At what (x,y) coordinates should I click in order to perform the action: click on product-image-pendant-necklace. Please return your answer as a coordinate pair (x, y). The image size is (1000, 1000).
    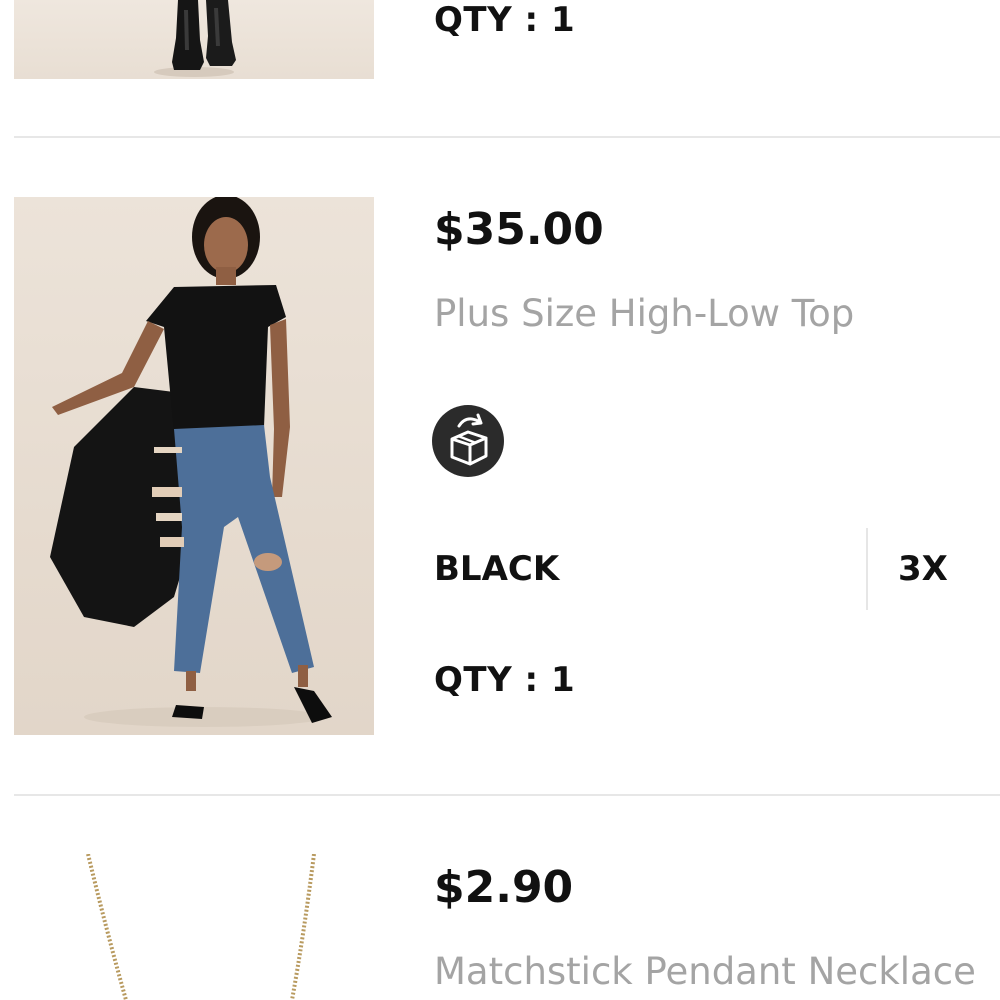
    Looking at the image, I should click on (194, 927).